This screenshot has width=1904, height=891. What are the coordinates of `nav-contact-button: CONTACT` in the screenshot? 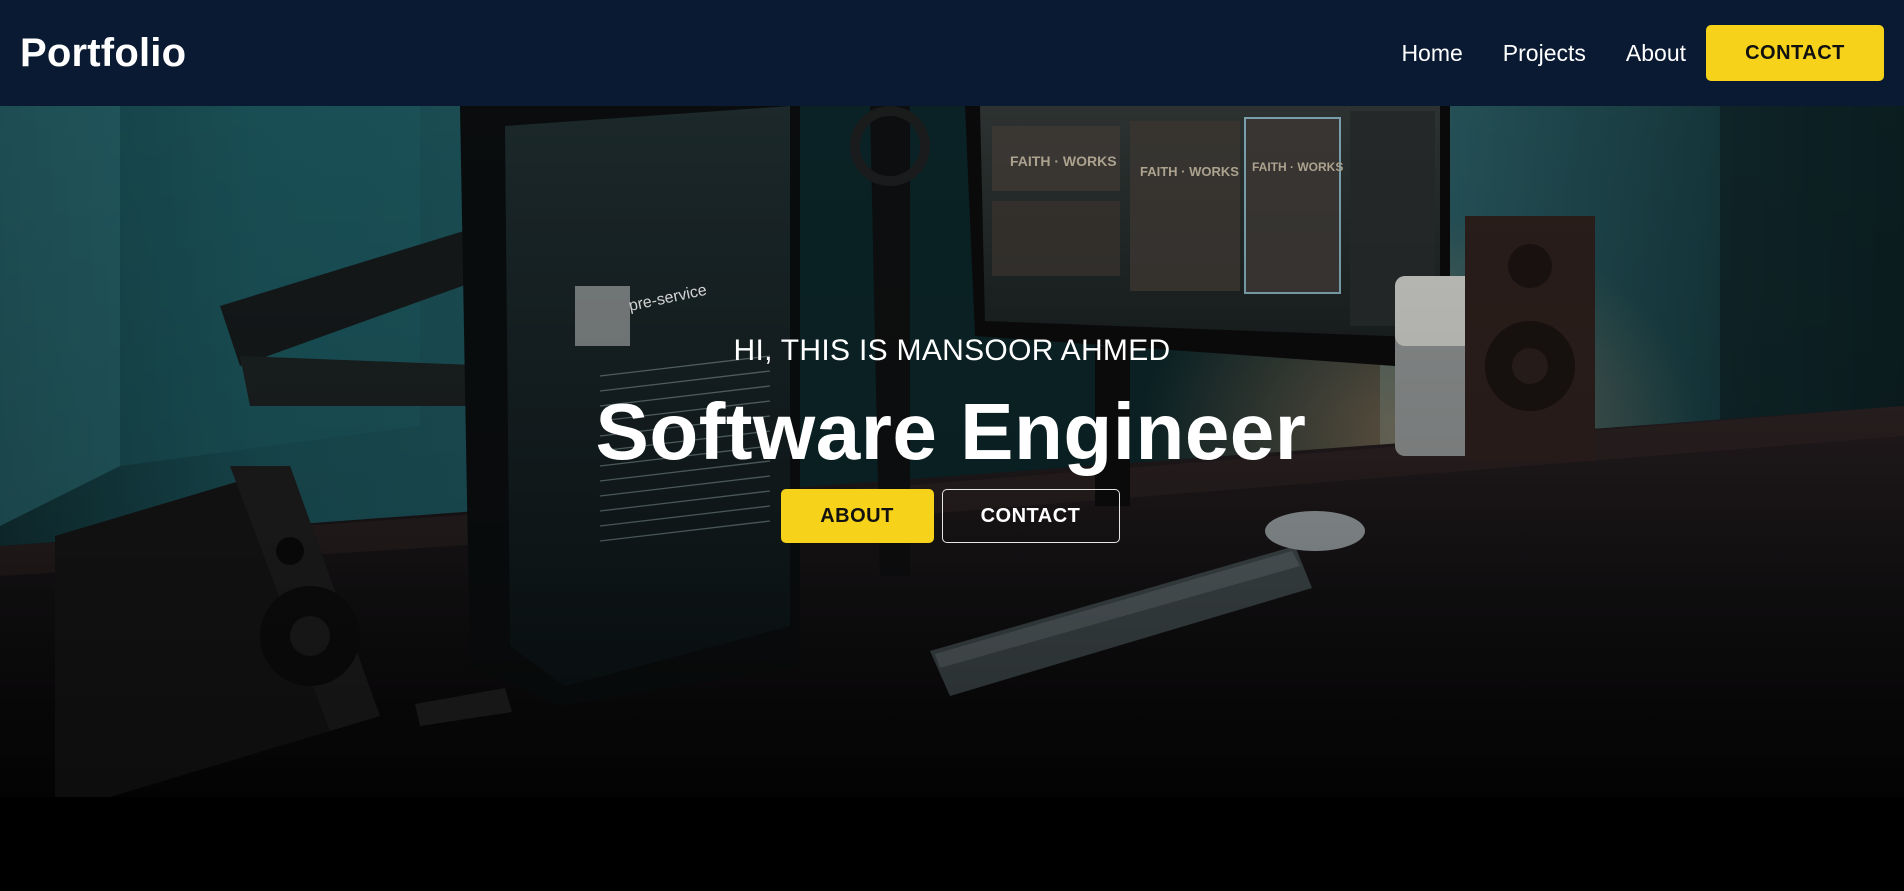 It's located at (1795, 53).